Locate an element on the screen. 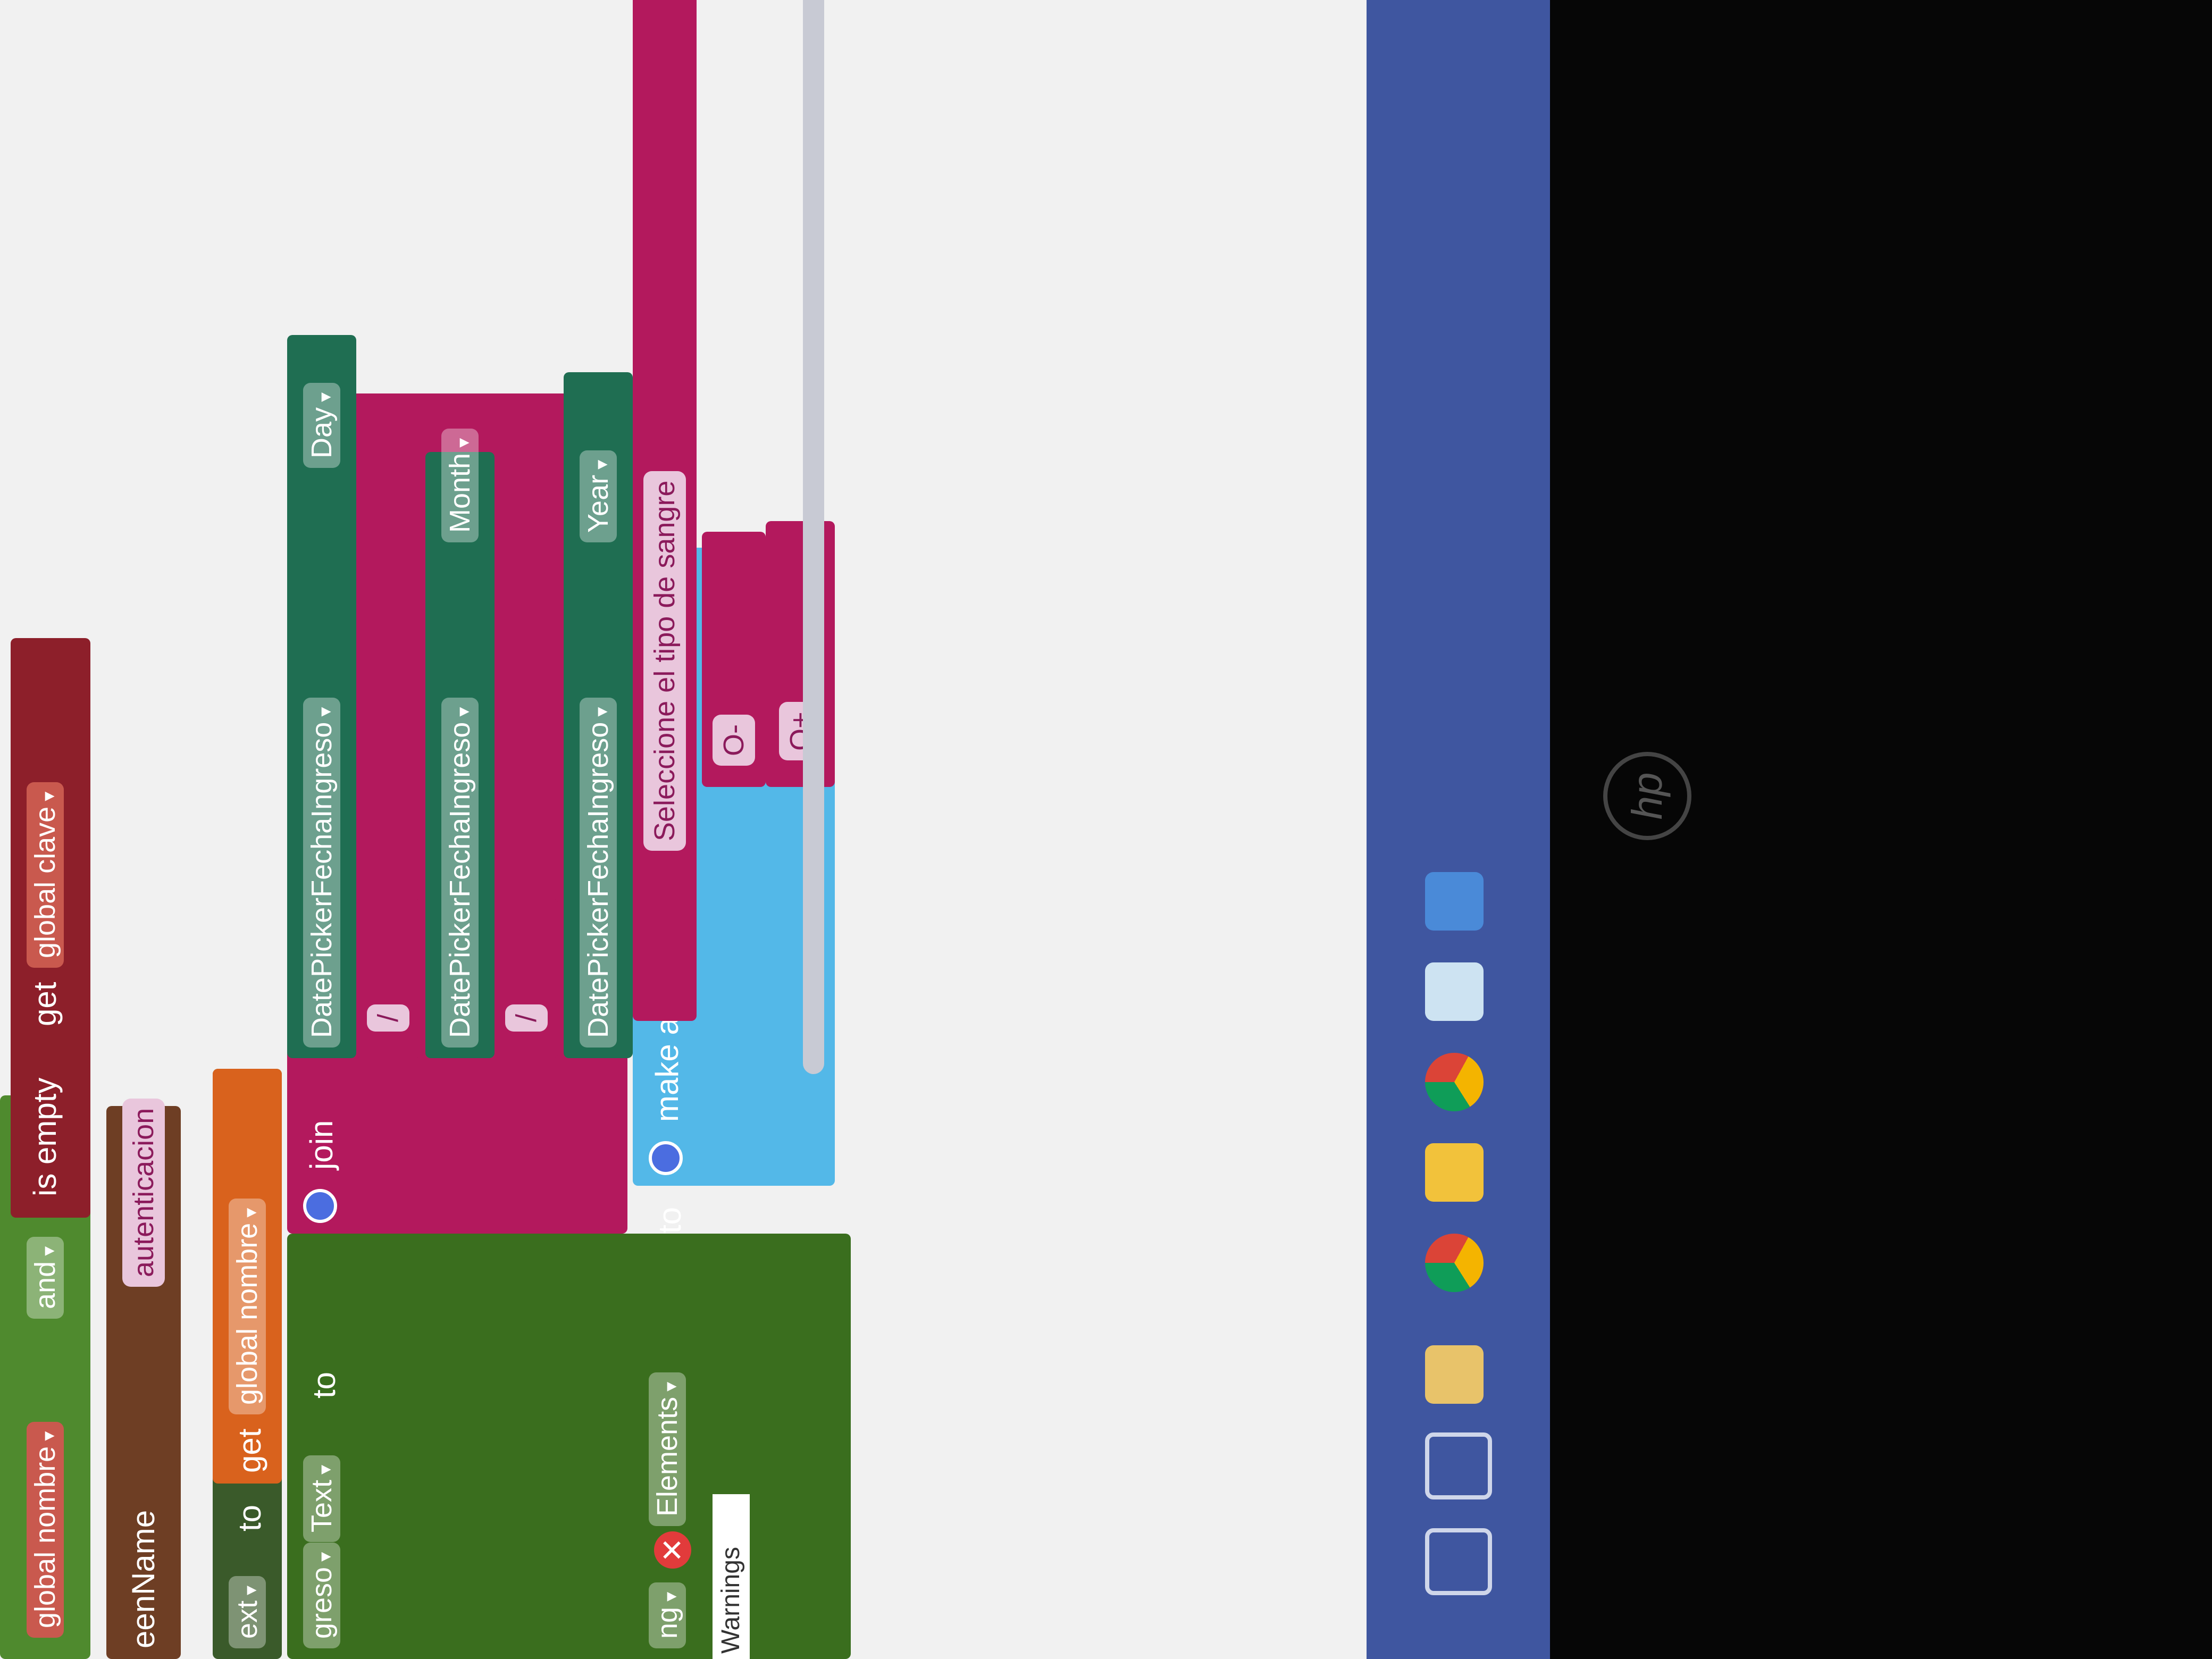 The width and height of the screenshot is (2212, 1659). error-icon: ✕ is located at coordinates (672, 1550).